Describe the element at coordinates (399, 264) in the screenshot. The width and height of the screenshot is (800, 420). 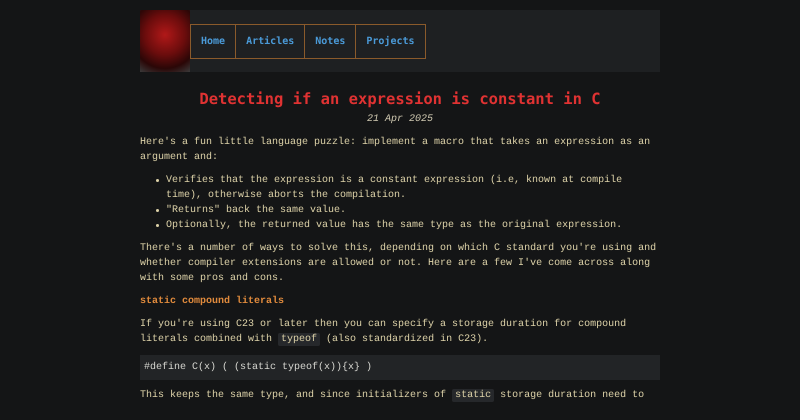
I see `paragraph: There's a number of ways to solve this, depending on which C standard you're using and whether compiler extensions are allowed or not. Here are a few I've come across along with some pros and cons.` at that location.